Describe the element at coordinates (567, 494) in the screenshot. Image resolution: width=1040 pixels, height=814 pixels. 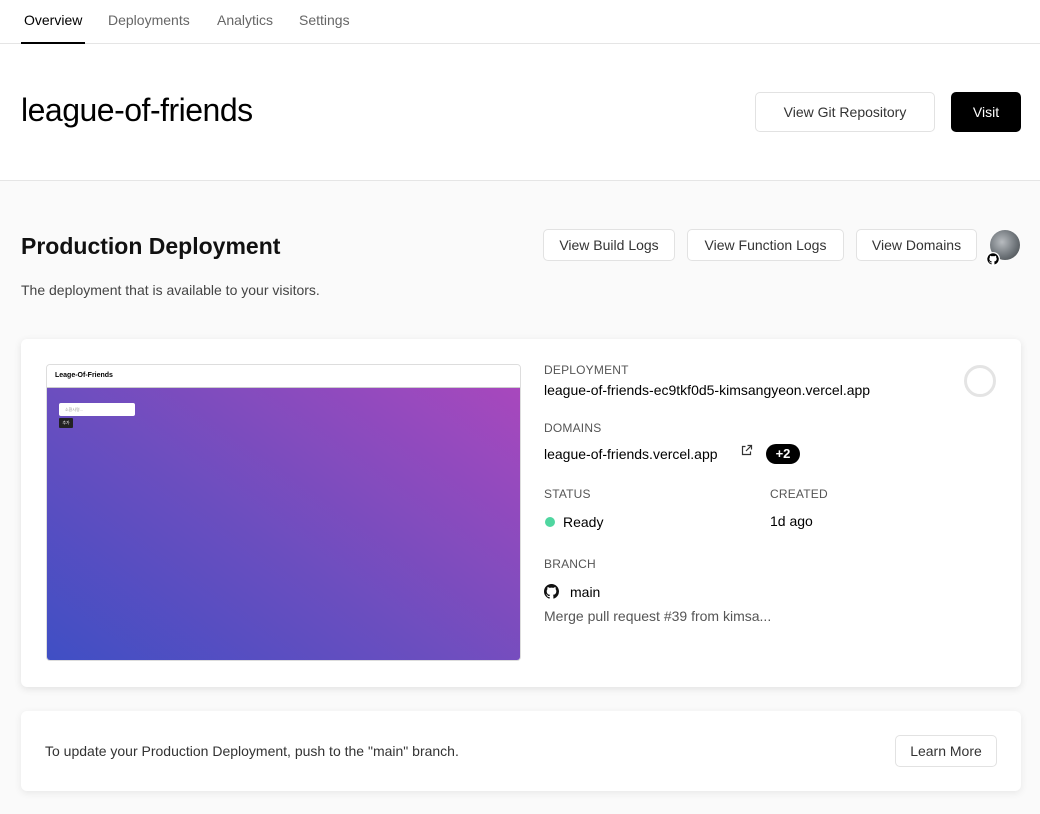
I see `status-label: STATUS` at that location.